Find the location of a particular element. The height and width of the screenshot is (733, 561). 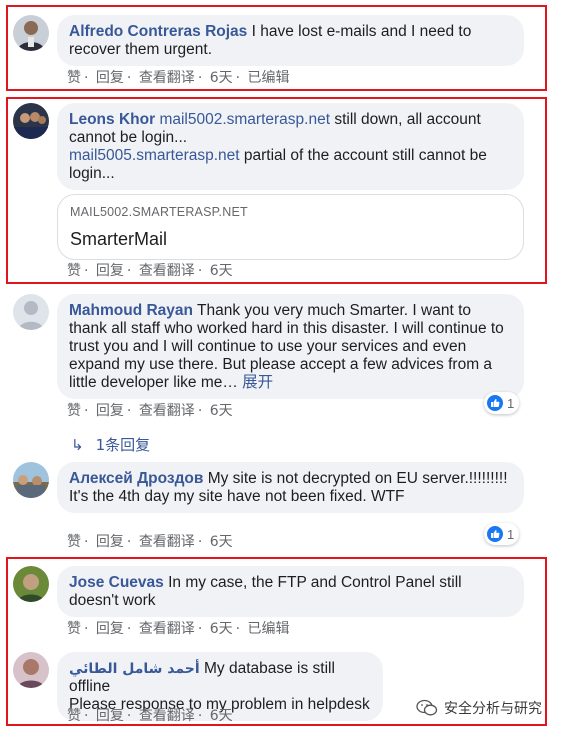

watermark: 安全分析与研究 is located at coordinates (479, 708).